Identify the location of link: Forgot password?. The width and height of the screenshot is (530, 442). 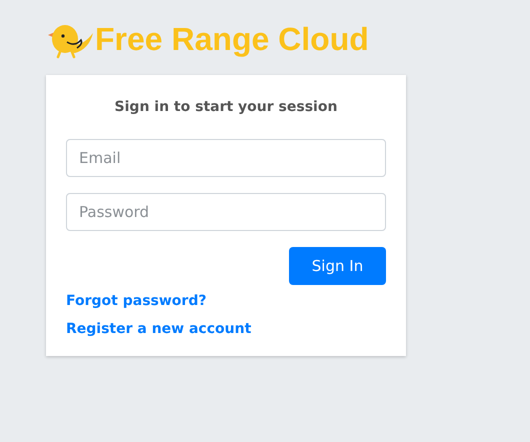
(136, 301).